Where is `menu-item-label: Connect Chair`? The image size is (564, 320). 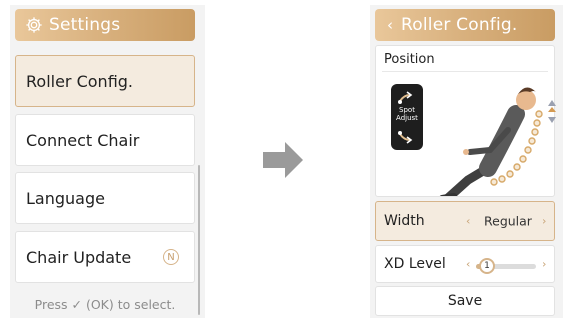 menu-item-label: Connect Chair is located at coordinates (83, 140).